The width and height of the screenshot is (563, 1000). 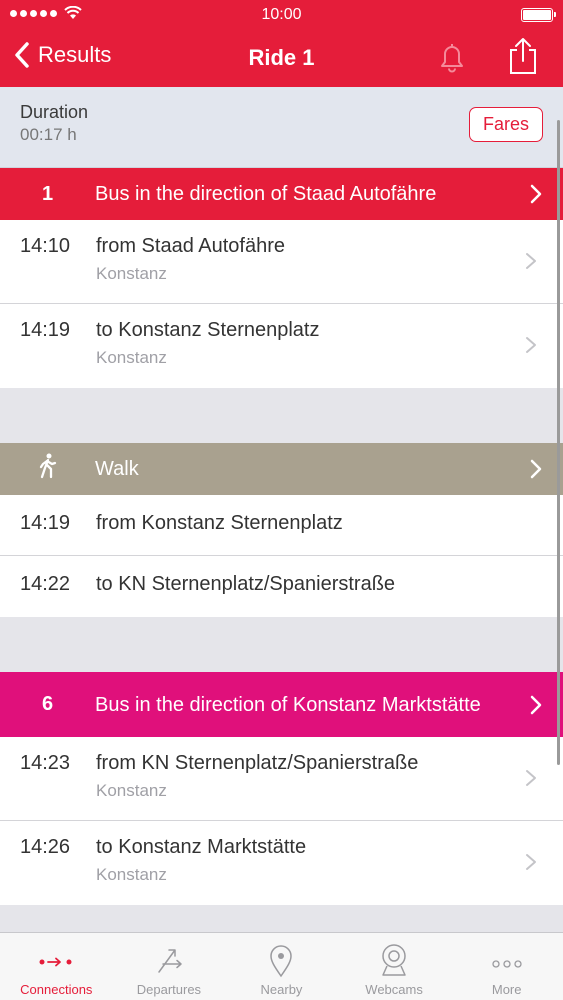 I want to click on stop-name: to Konstanz Sternenplatz, so click(x=208, y=330).